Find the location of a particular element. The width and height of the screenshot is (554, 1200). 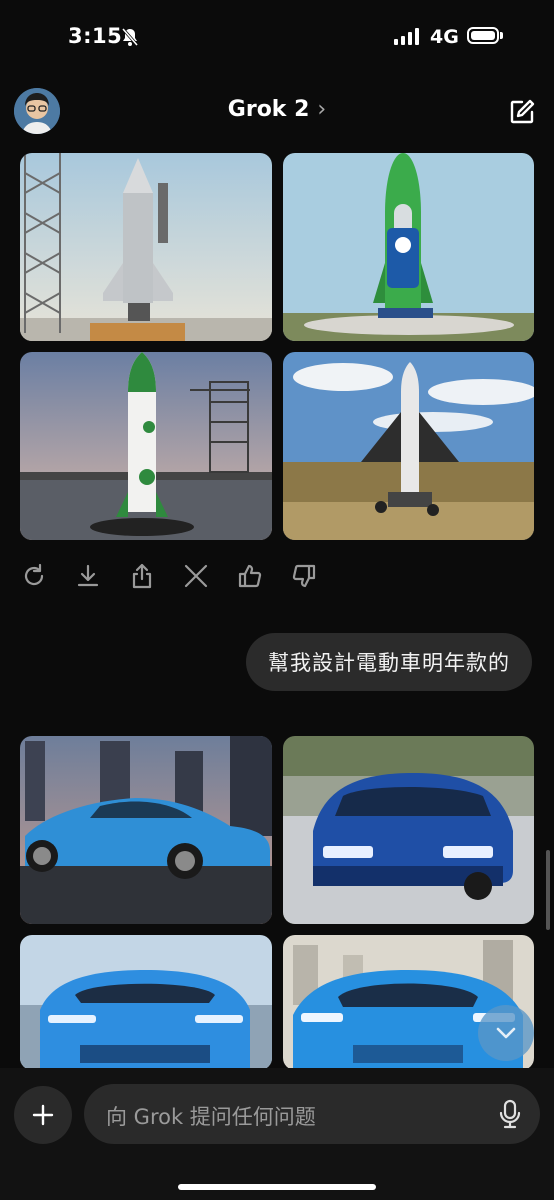

home-indicator is located at coordinates (277, 1187).